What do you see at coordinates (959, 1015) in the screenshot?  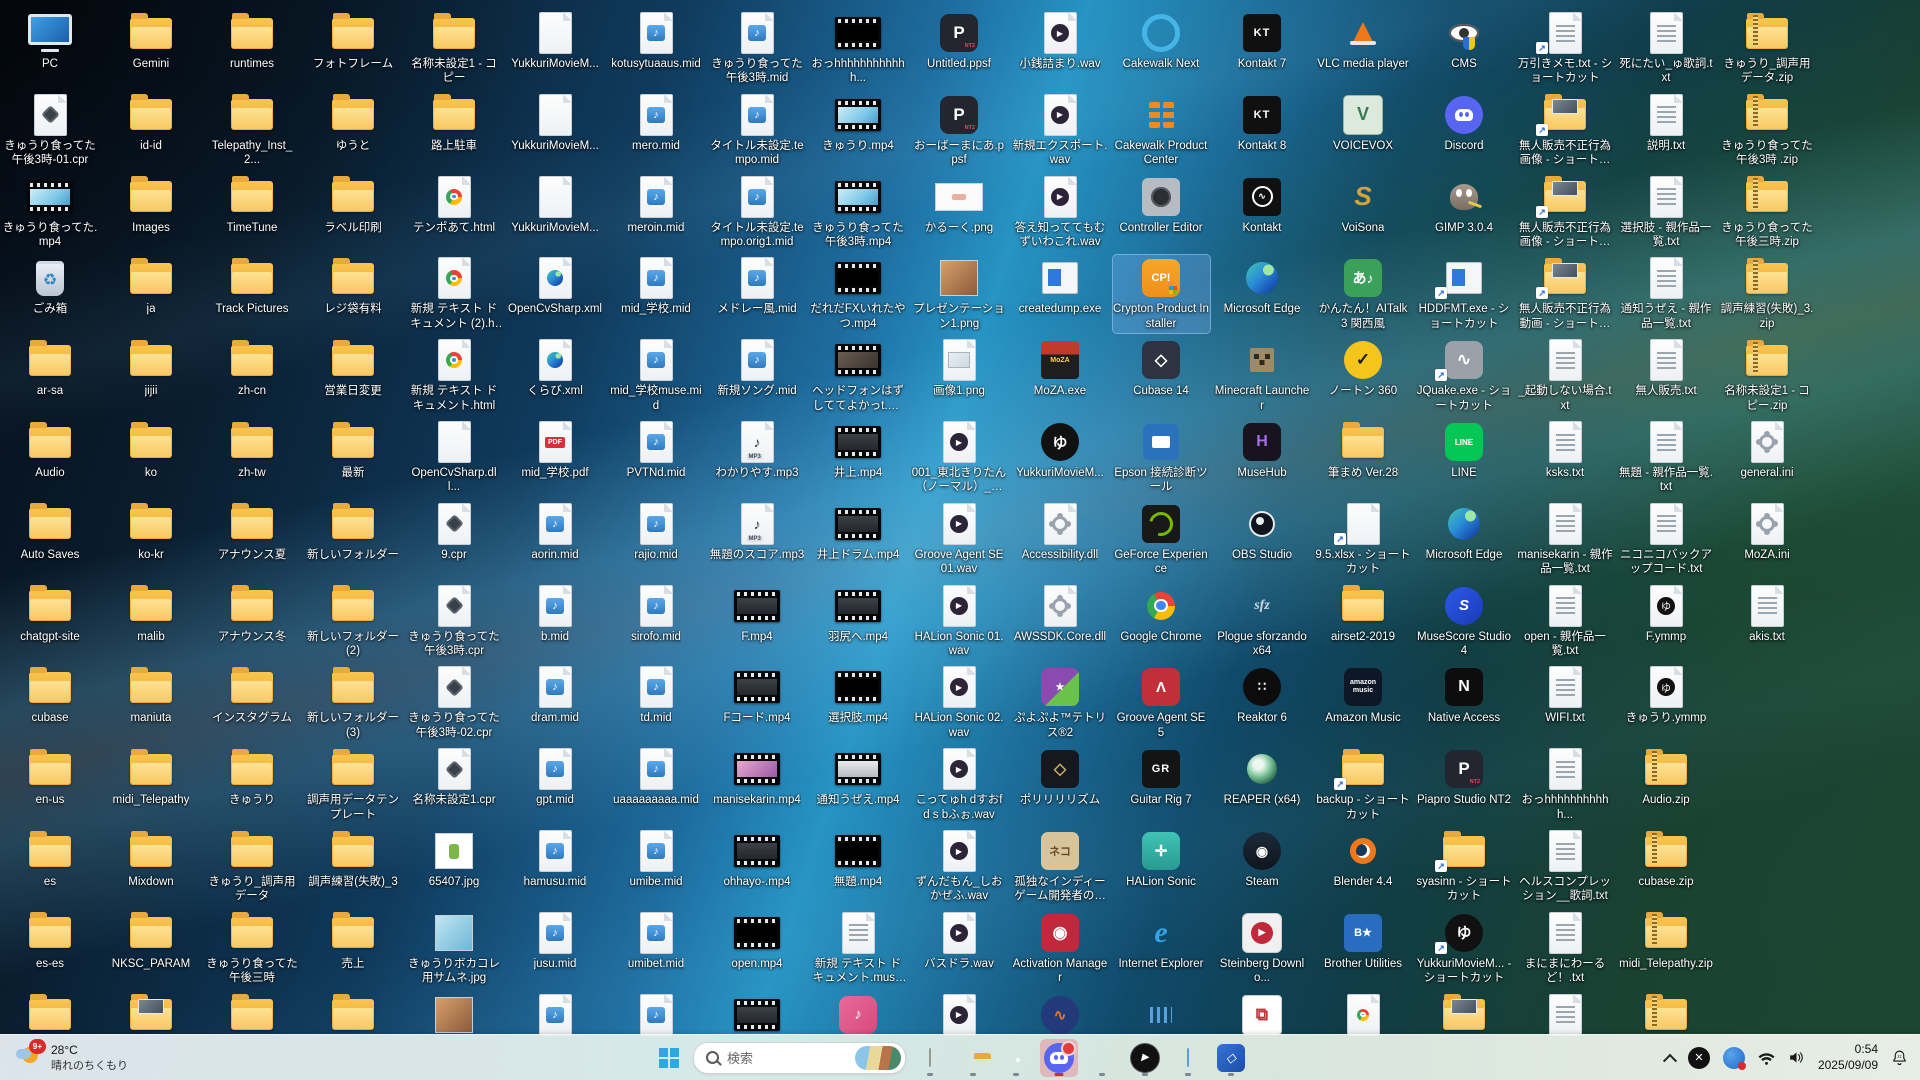 I see `desktop-icon: ▶` at bounding box center [959, 1015].